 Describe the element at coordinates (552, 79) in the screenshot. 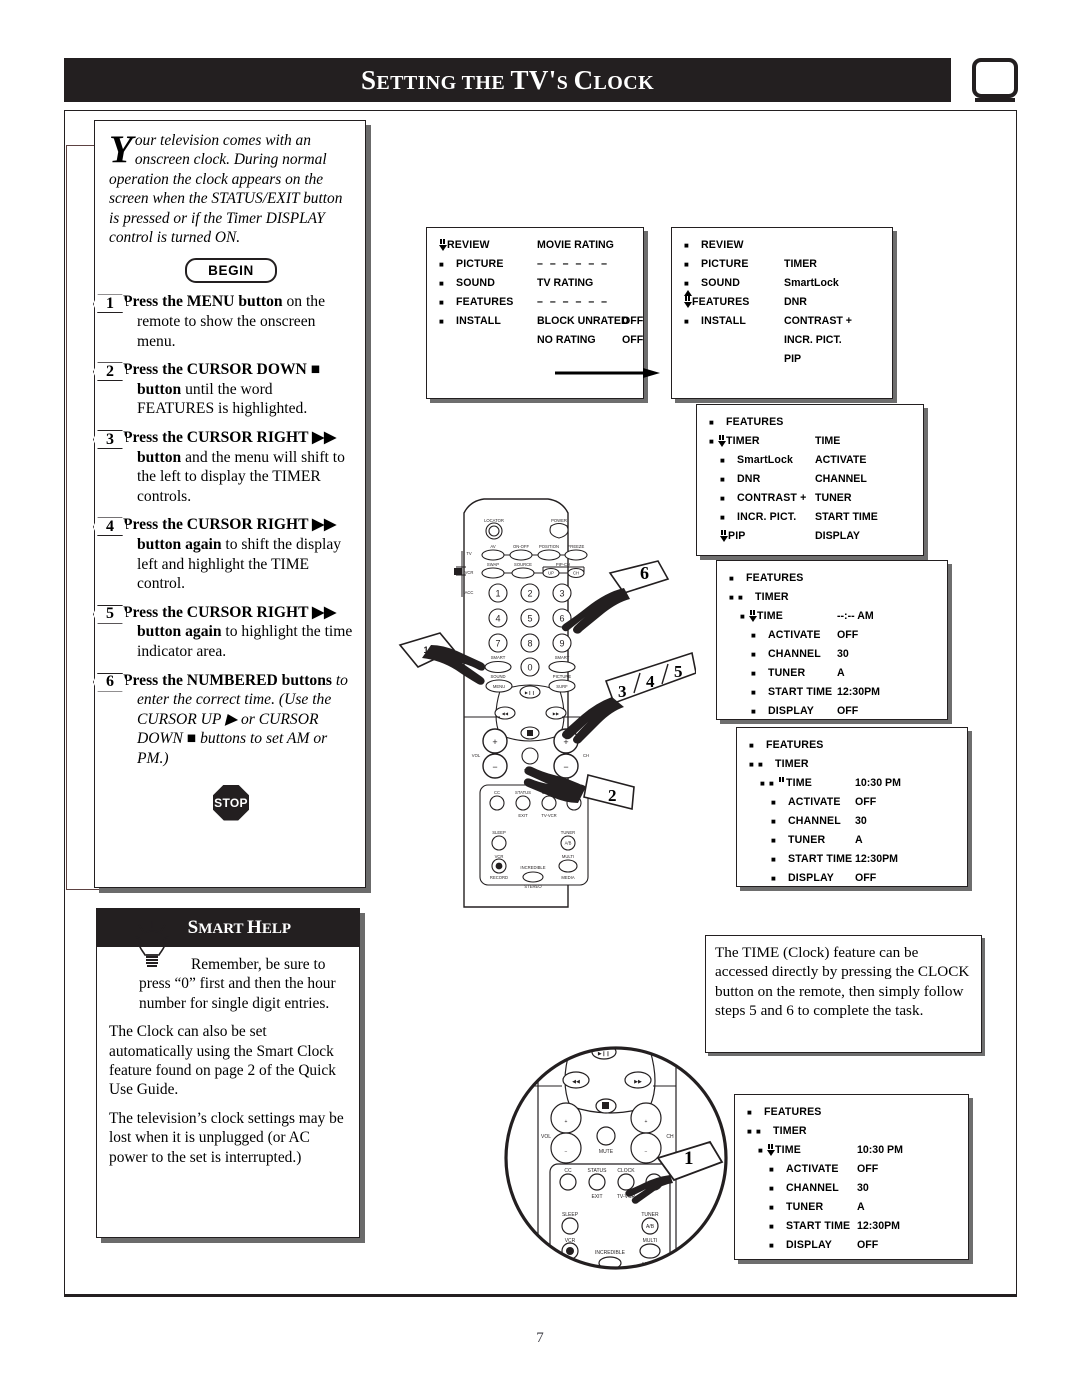

I see `page-title-apostrophe: '` at that location.